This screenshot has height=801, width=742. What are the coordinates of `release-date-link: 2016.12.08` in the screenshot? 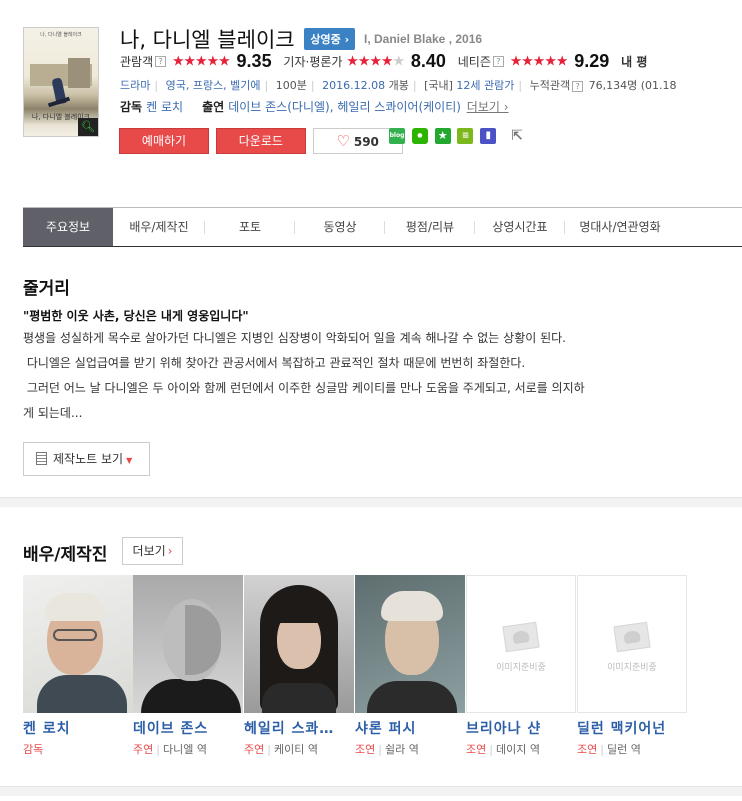 It's located at (353, 85).